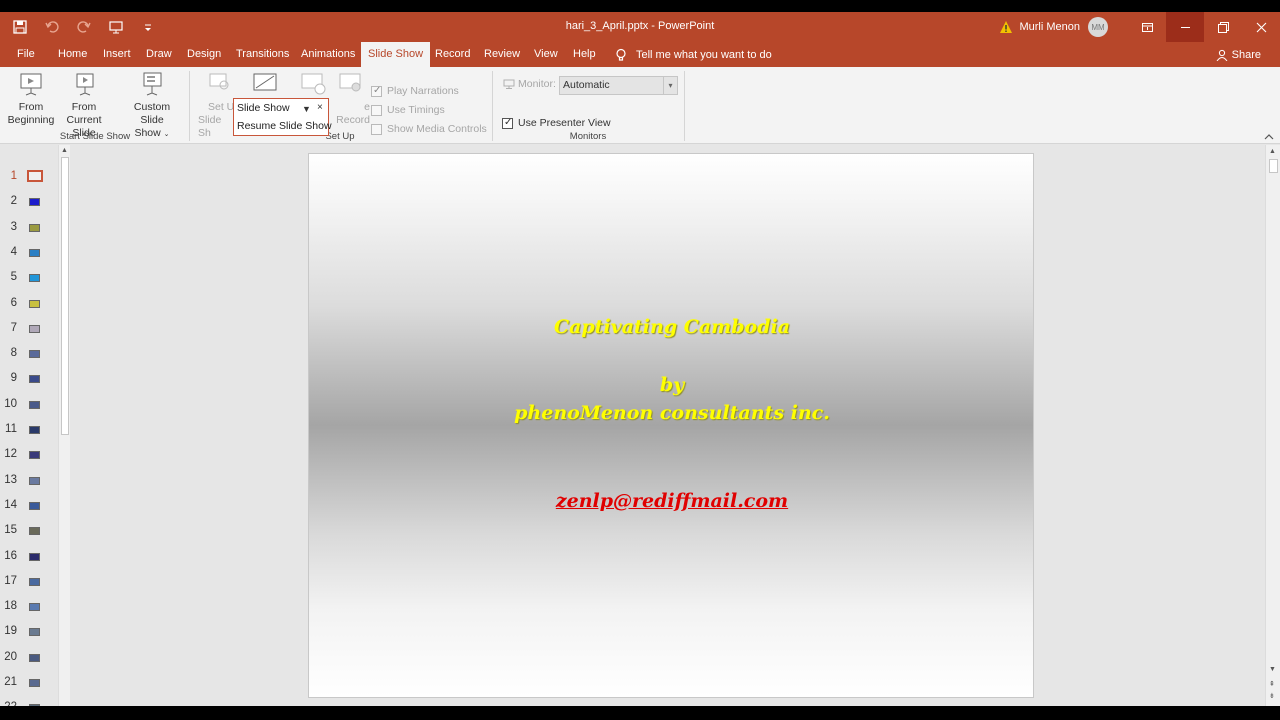 This screenshot has height=720, width=1280. Describe the element at coordinates (1261, 27) in the screenshot. I see `close-button` at that location.